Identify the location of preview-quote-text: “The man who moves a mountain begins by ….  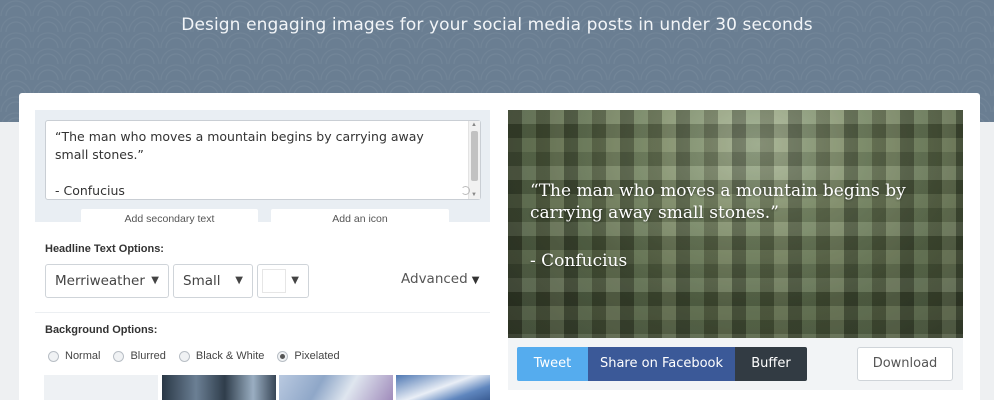
(718, 202).